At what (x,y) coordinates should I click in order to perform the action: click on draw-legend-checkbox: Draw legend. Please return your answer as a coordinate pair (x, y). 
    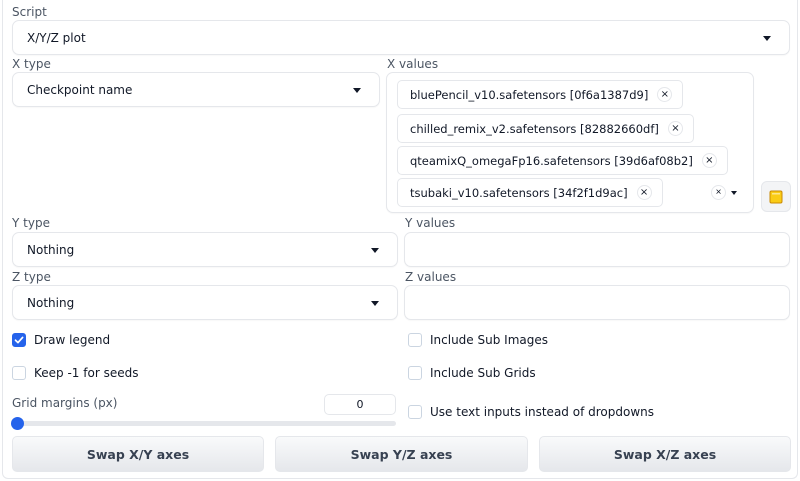
    Looking at the image, I should click on (61, 340).